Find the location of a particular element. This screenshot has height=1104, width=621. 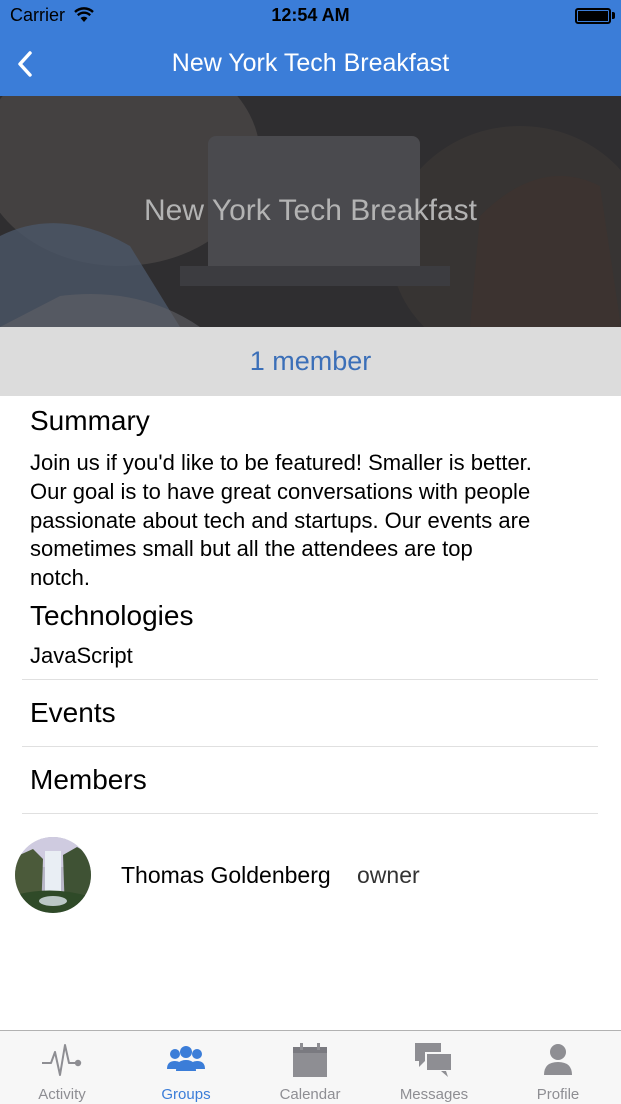

summary-line: notch. is located at coordinates (60, 578).